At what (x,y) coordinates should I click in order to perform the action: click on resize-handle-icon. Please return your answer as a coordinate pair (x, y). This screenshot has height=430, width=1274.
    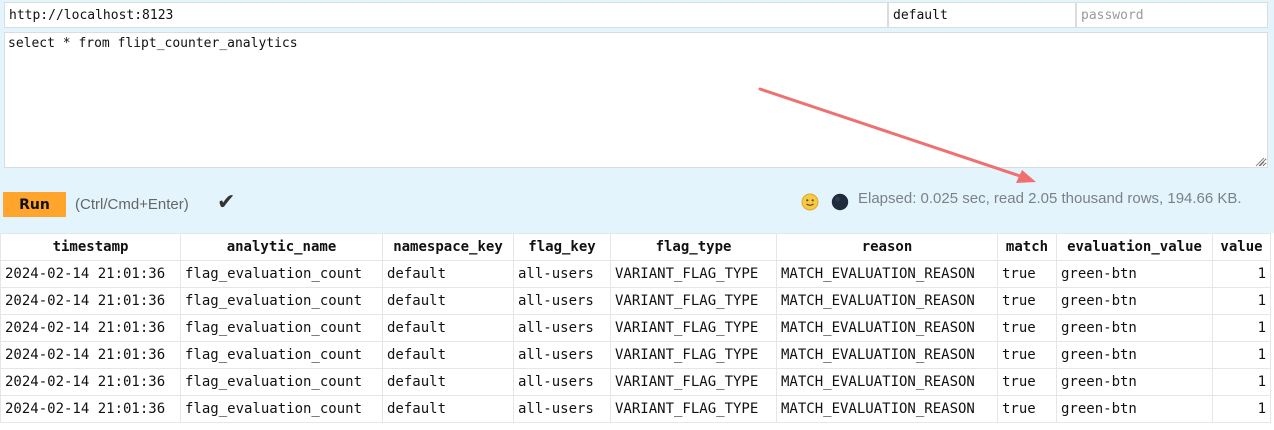
    Looking at the image, I should click on (1260, 162).